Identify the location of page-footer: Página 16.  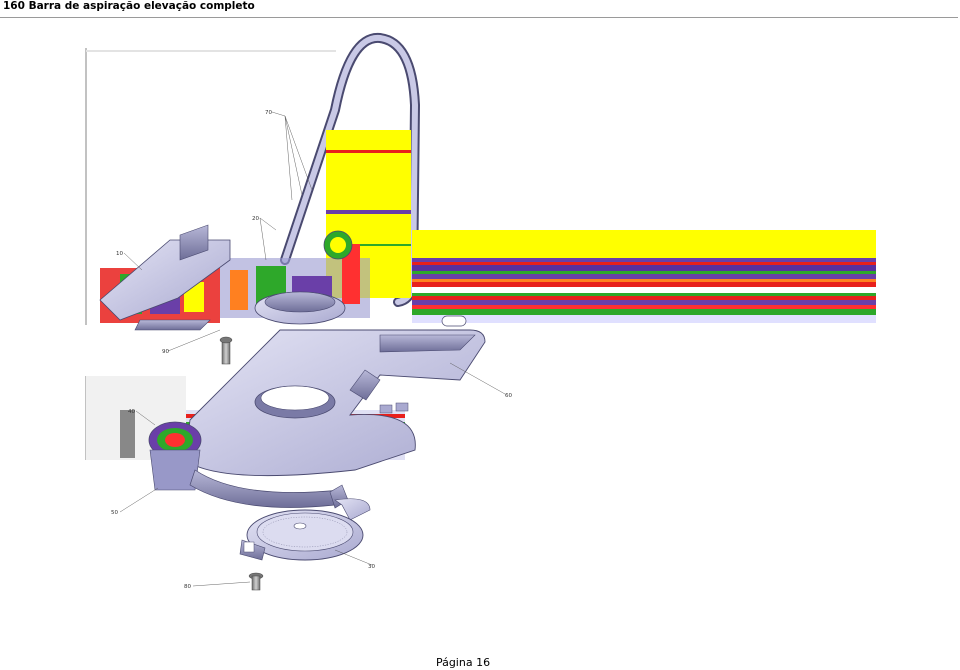
(480, 662).